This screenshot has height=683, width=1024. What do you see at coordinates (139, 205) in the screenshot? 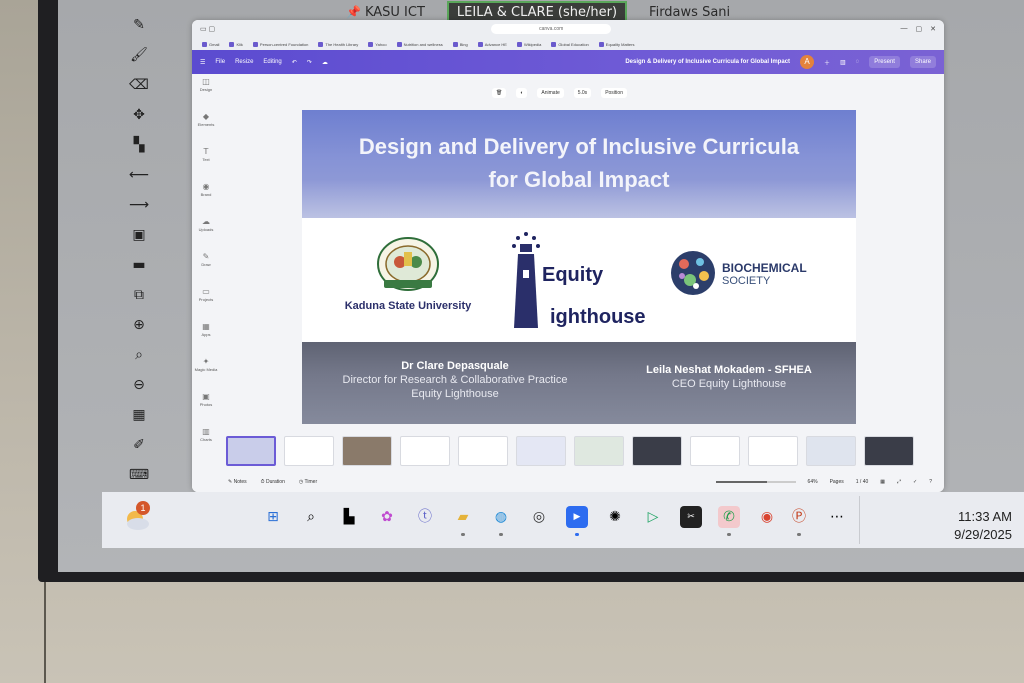
I see `redo-icon: ⟶` at bounding box center [139, 205].